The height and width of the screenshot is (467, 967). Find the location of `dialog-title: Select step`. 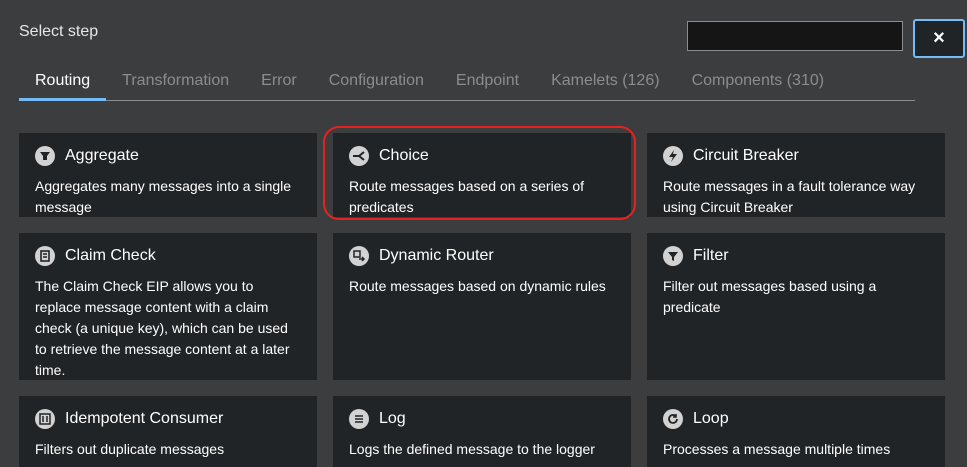

dialog-title: Select step is located at coordinates (59, 31).